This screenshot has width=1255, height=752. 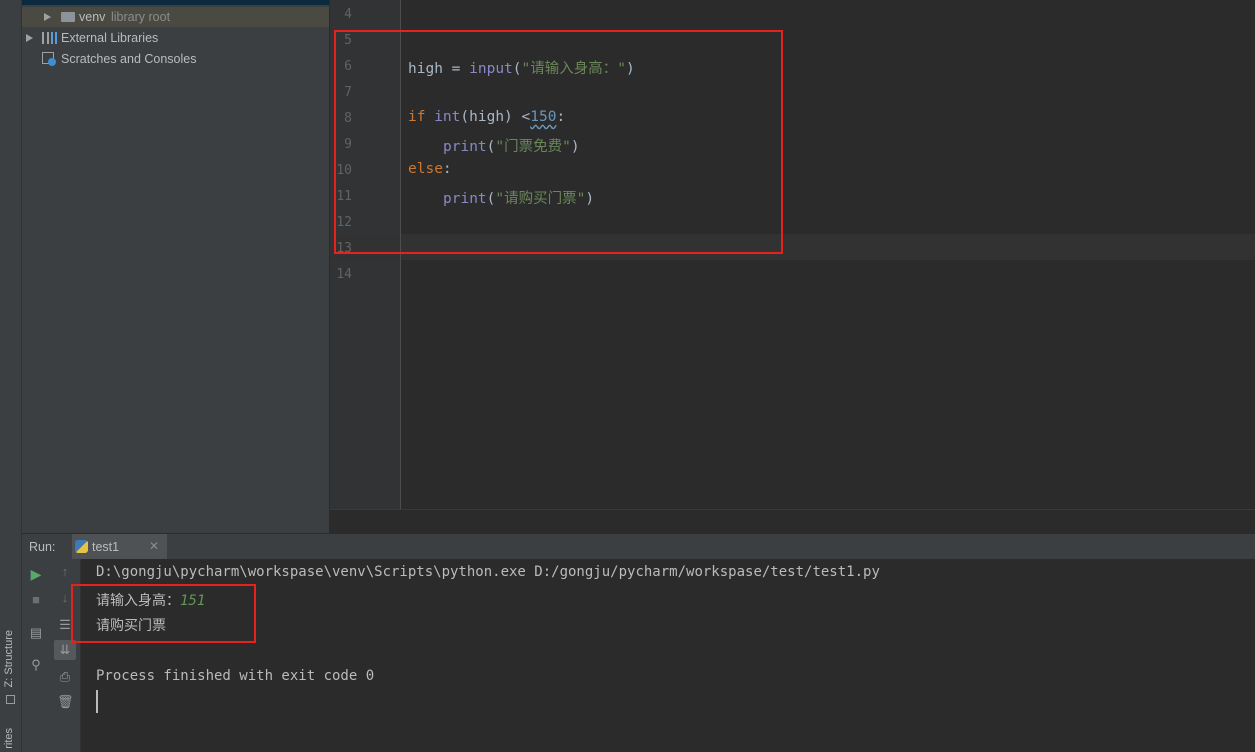 What do you see at coordinates (92, 17) in the screenshot?
I see `tree-item-label: venv` at bounding box center [92, 17].